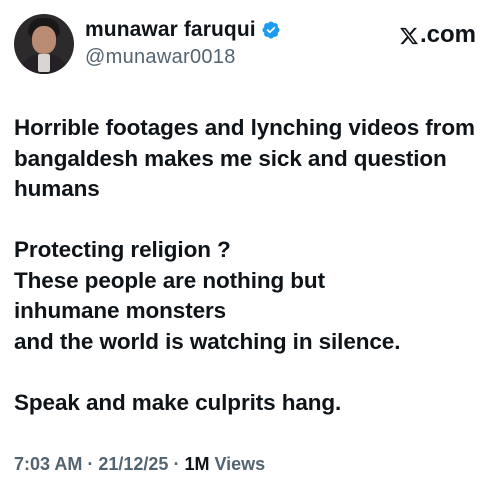 Image resolution: width=500 pixels, height=488 pixels. I want to click on x-logo-icon, so click(409, 35).